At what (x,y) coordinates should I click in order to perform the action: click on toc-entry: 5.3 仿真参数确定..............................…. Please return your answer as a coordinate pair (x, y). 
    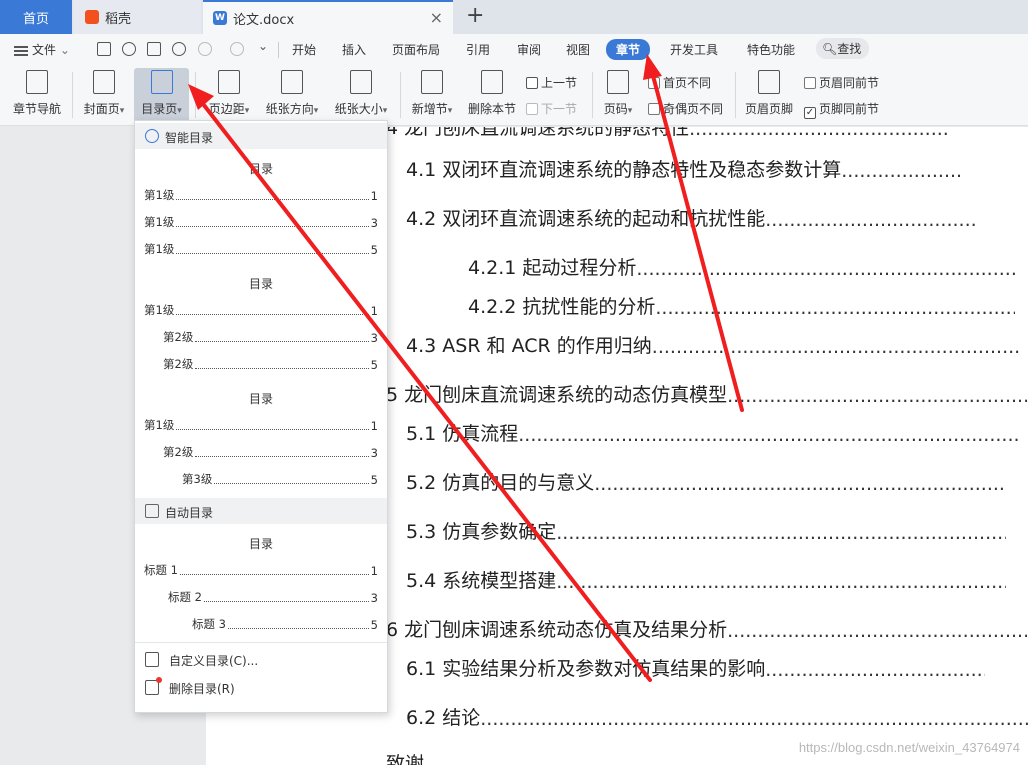
    Looking at the image, I should click on (706, 530).